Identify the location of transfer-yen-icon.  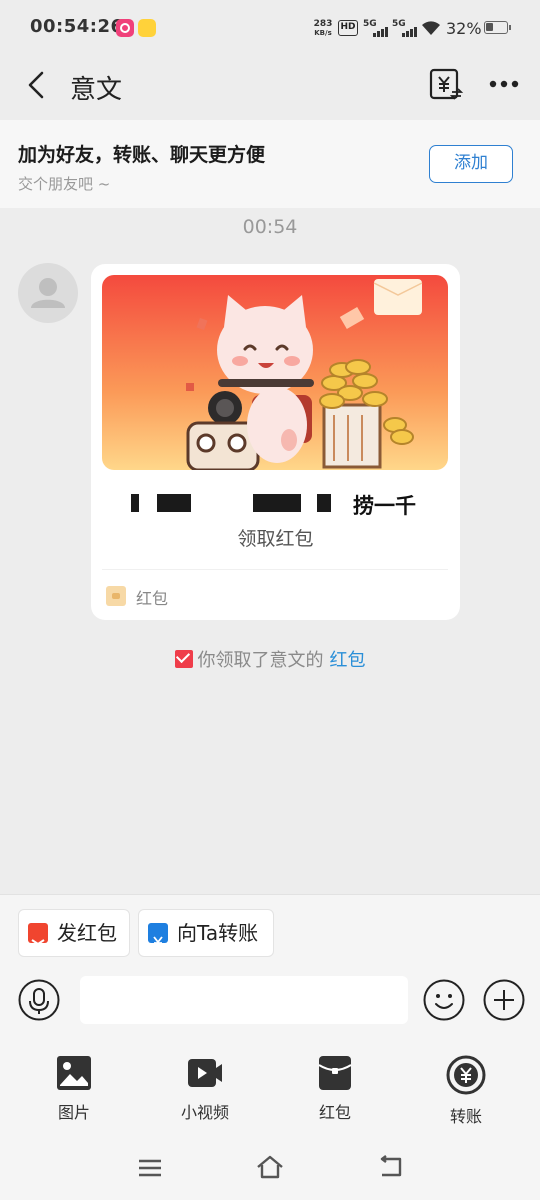
(446, 84).